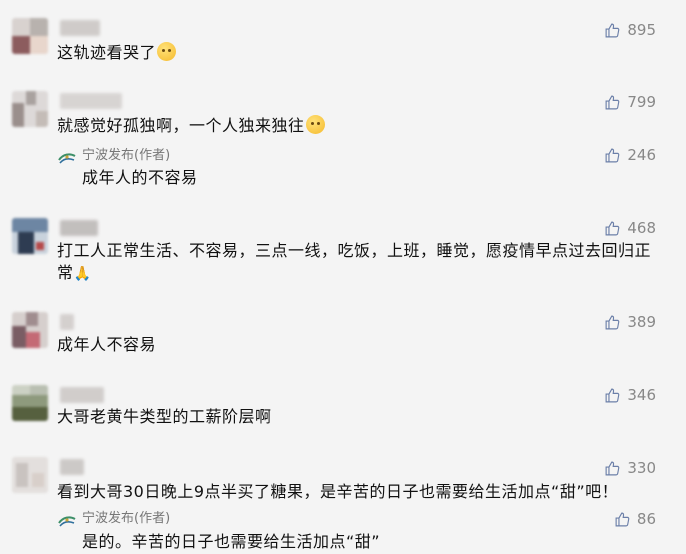  What do you see at coordinates (641, 228) in the screenshot?
I see `like-count: 468` at bounding box center [641, 228].